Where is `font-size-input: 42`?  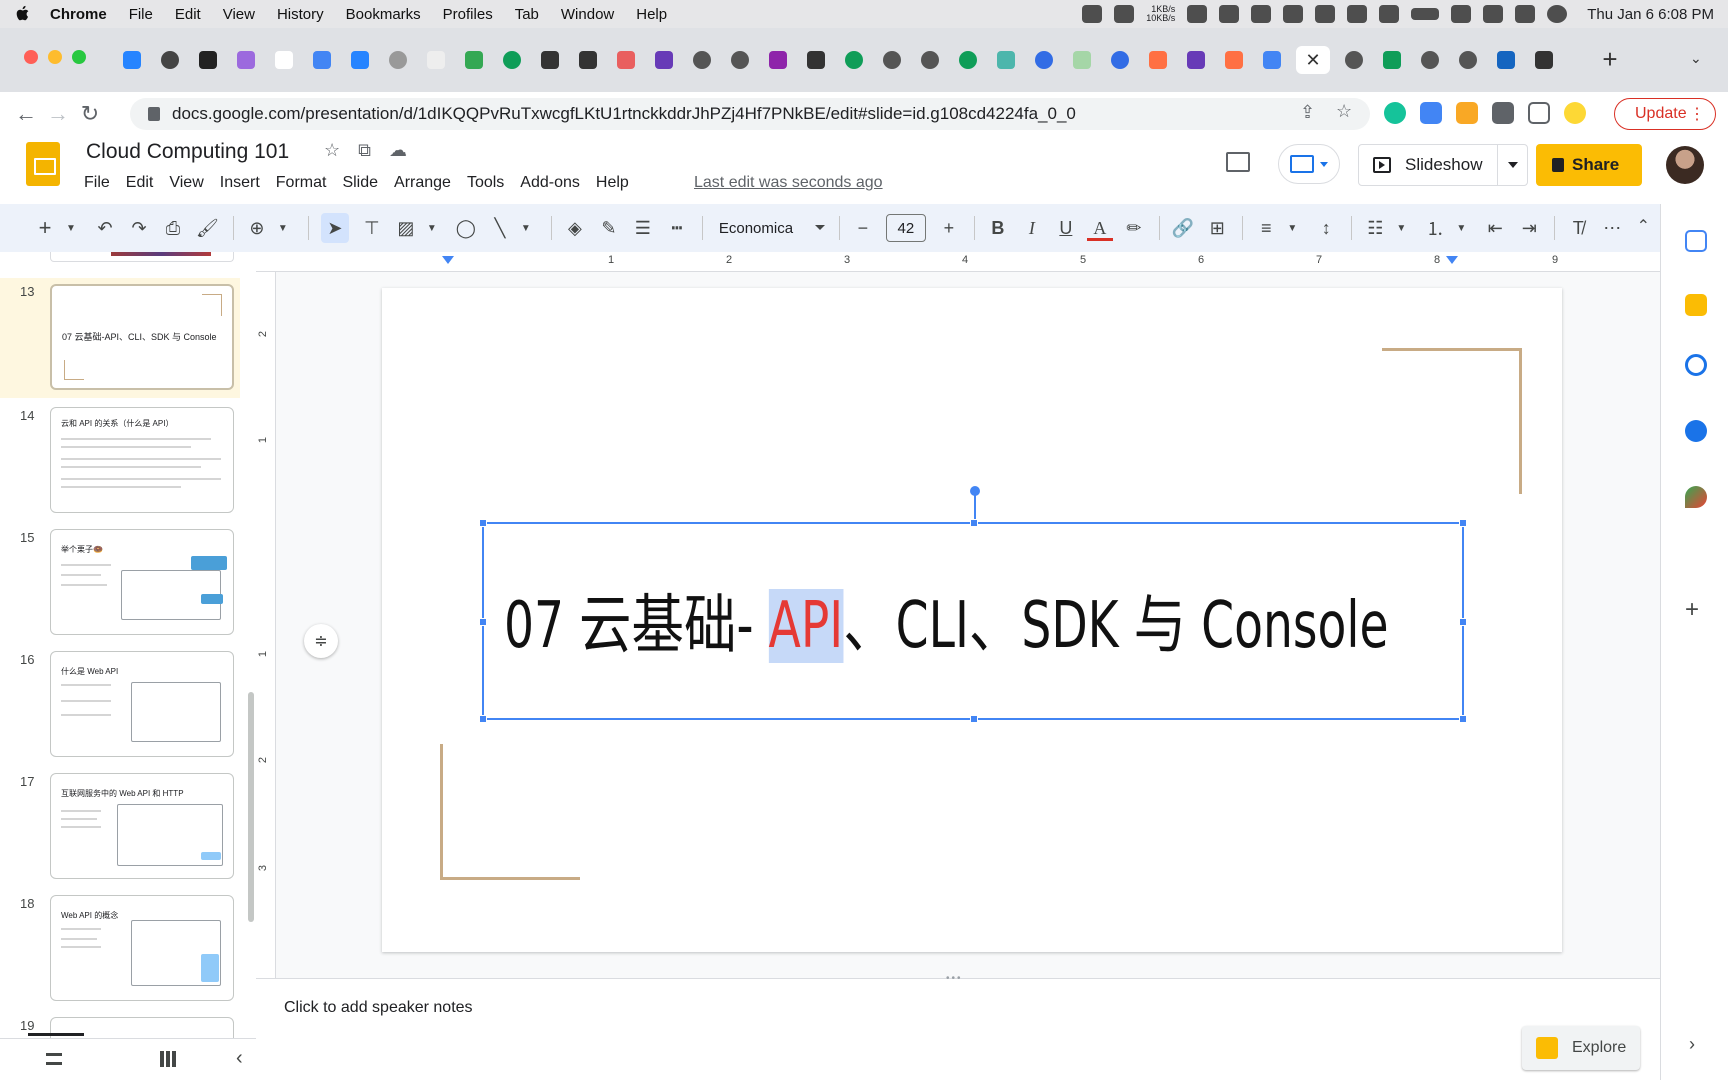
font-size-input: 42 is located at coordinates (905, 228).